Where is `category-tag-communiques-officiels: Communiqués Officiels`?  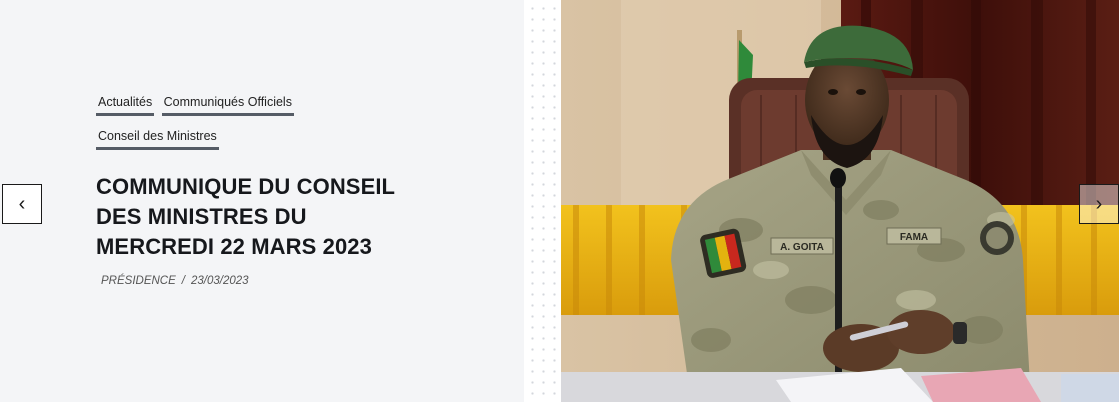 category-tag-communiques-officiels: Communiqués Officiels is located at coordinates (227, 104).